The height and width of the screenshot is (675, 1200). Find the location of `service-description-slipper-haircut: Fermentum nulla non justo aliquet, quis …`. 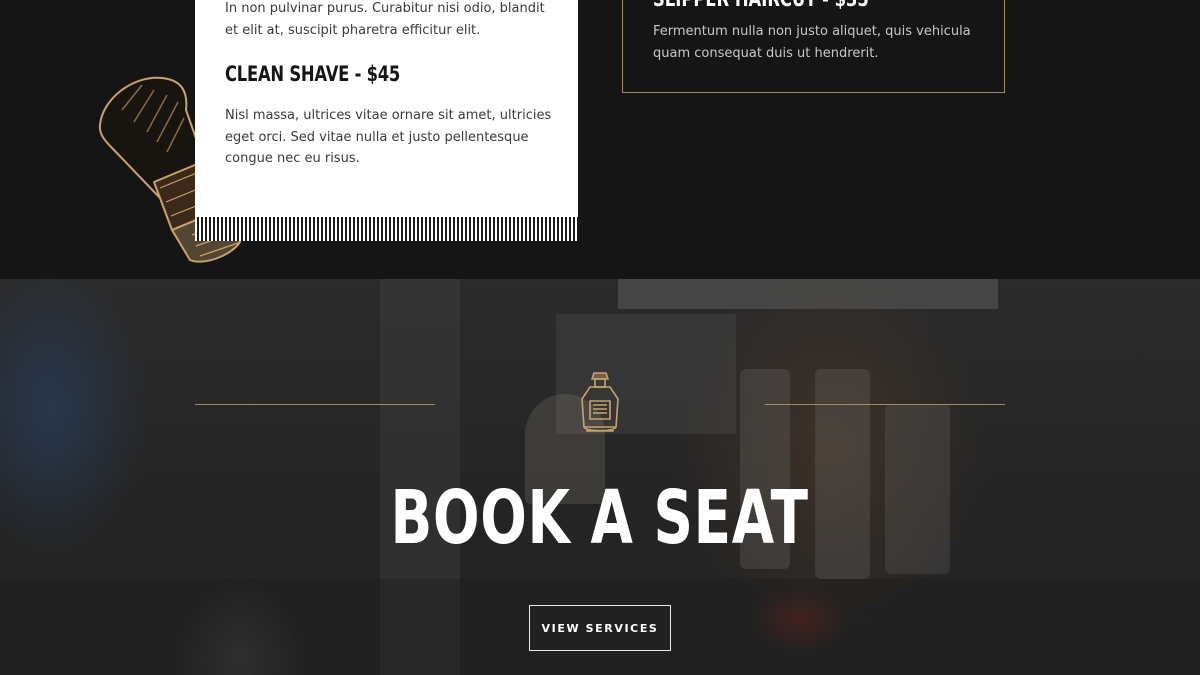

service-description-slipper-haircut: Fermentum nulla non justo aliquet, quis … is located at coordinates (812, 42).